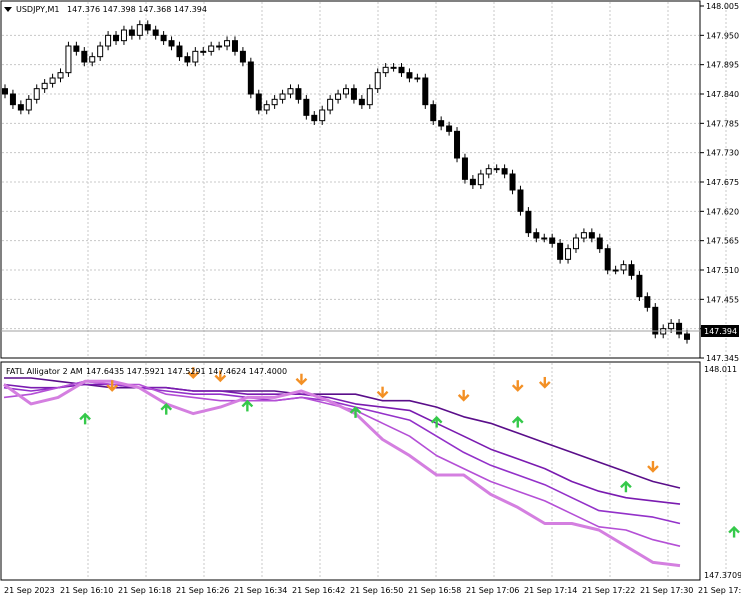 This screenshot has height=600, width=741. I want to click on price-tick-label: 147.730, so click(722, 153).